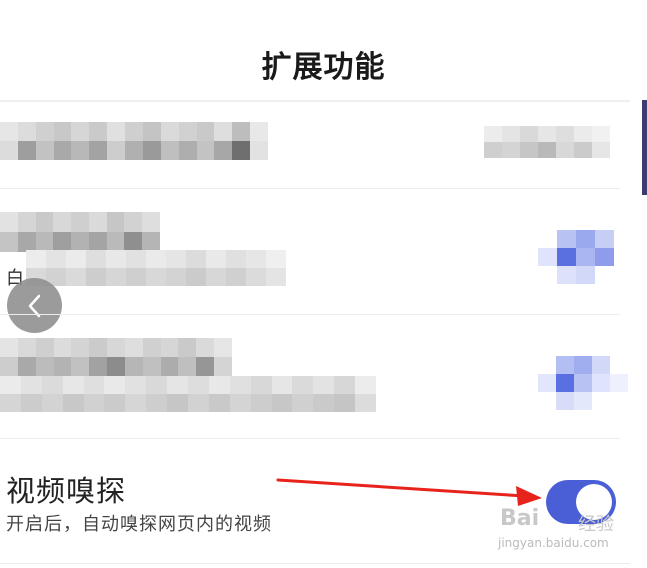 The image size is (647, 568). What do you see at coordinates (409, 492) in the screenshot?
I see `red-arrow-annotation` at bounding box center [409, 492].